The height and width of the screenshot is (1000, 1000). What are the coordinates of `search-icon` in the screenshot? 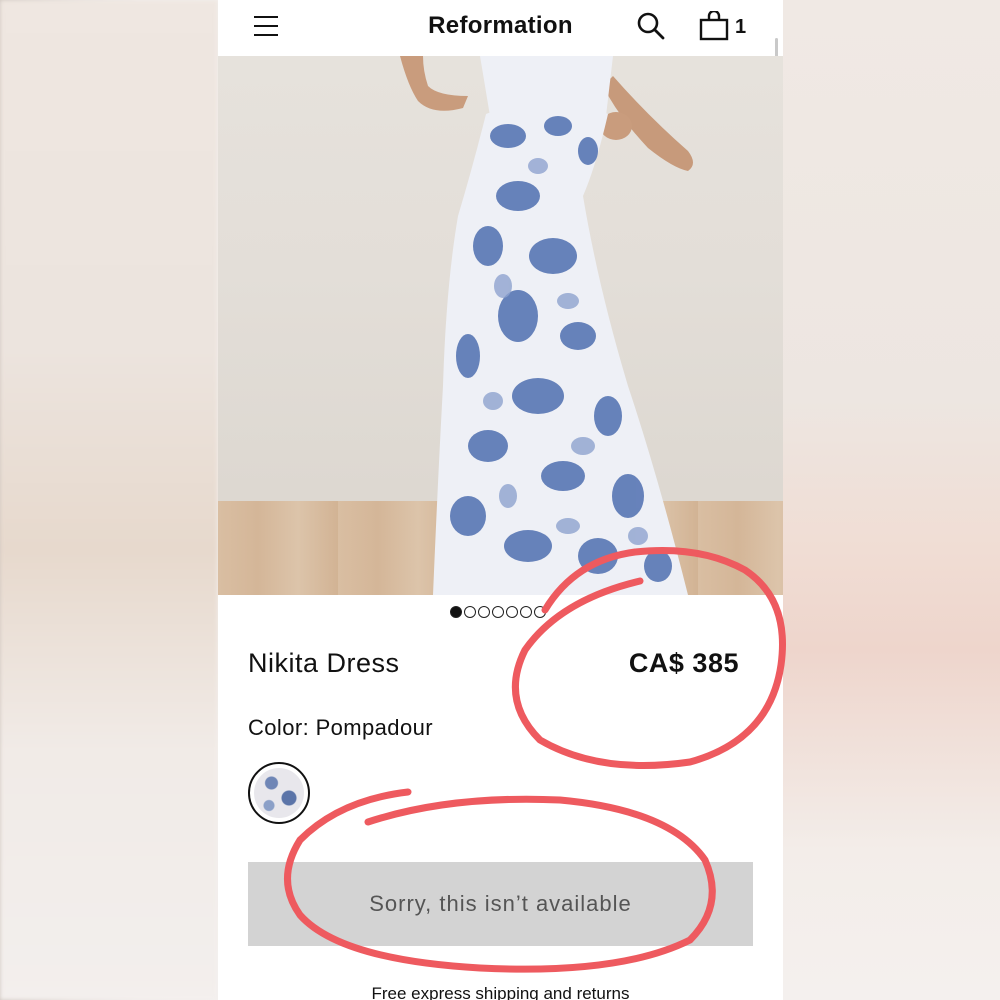 It's located at (651, 26).